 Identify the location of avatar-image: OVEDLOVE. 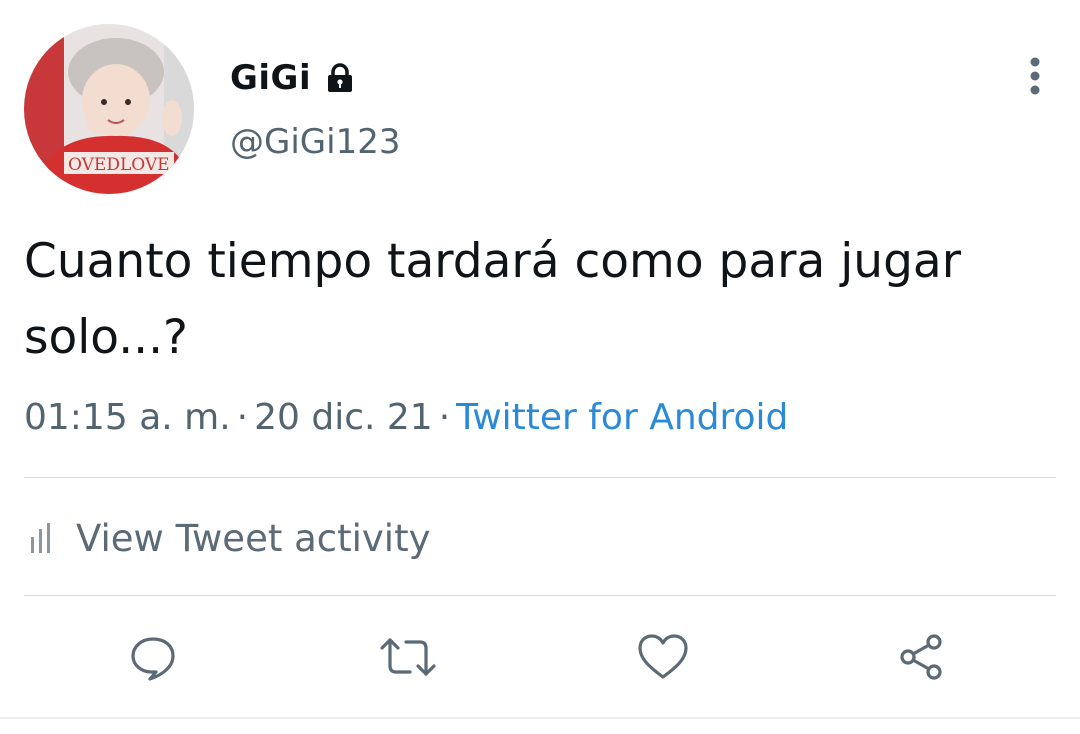
(109, 109).